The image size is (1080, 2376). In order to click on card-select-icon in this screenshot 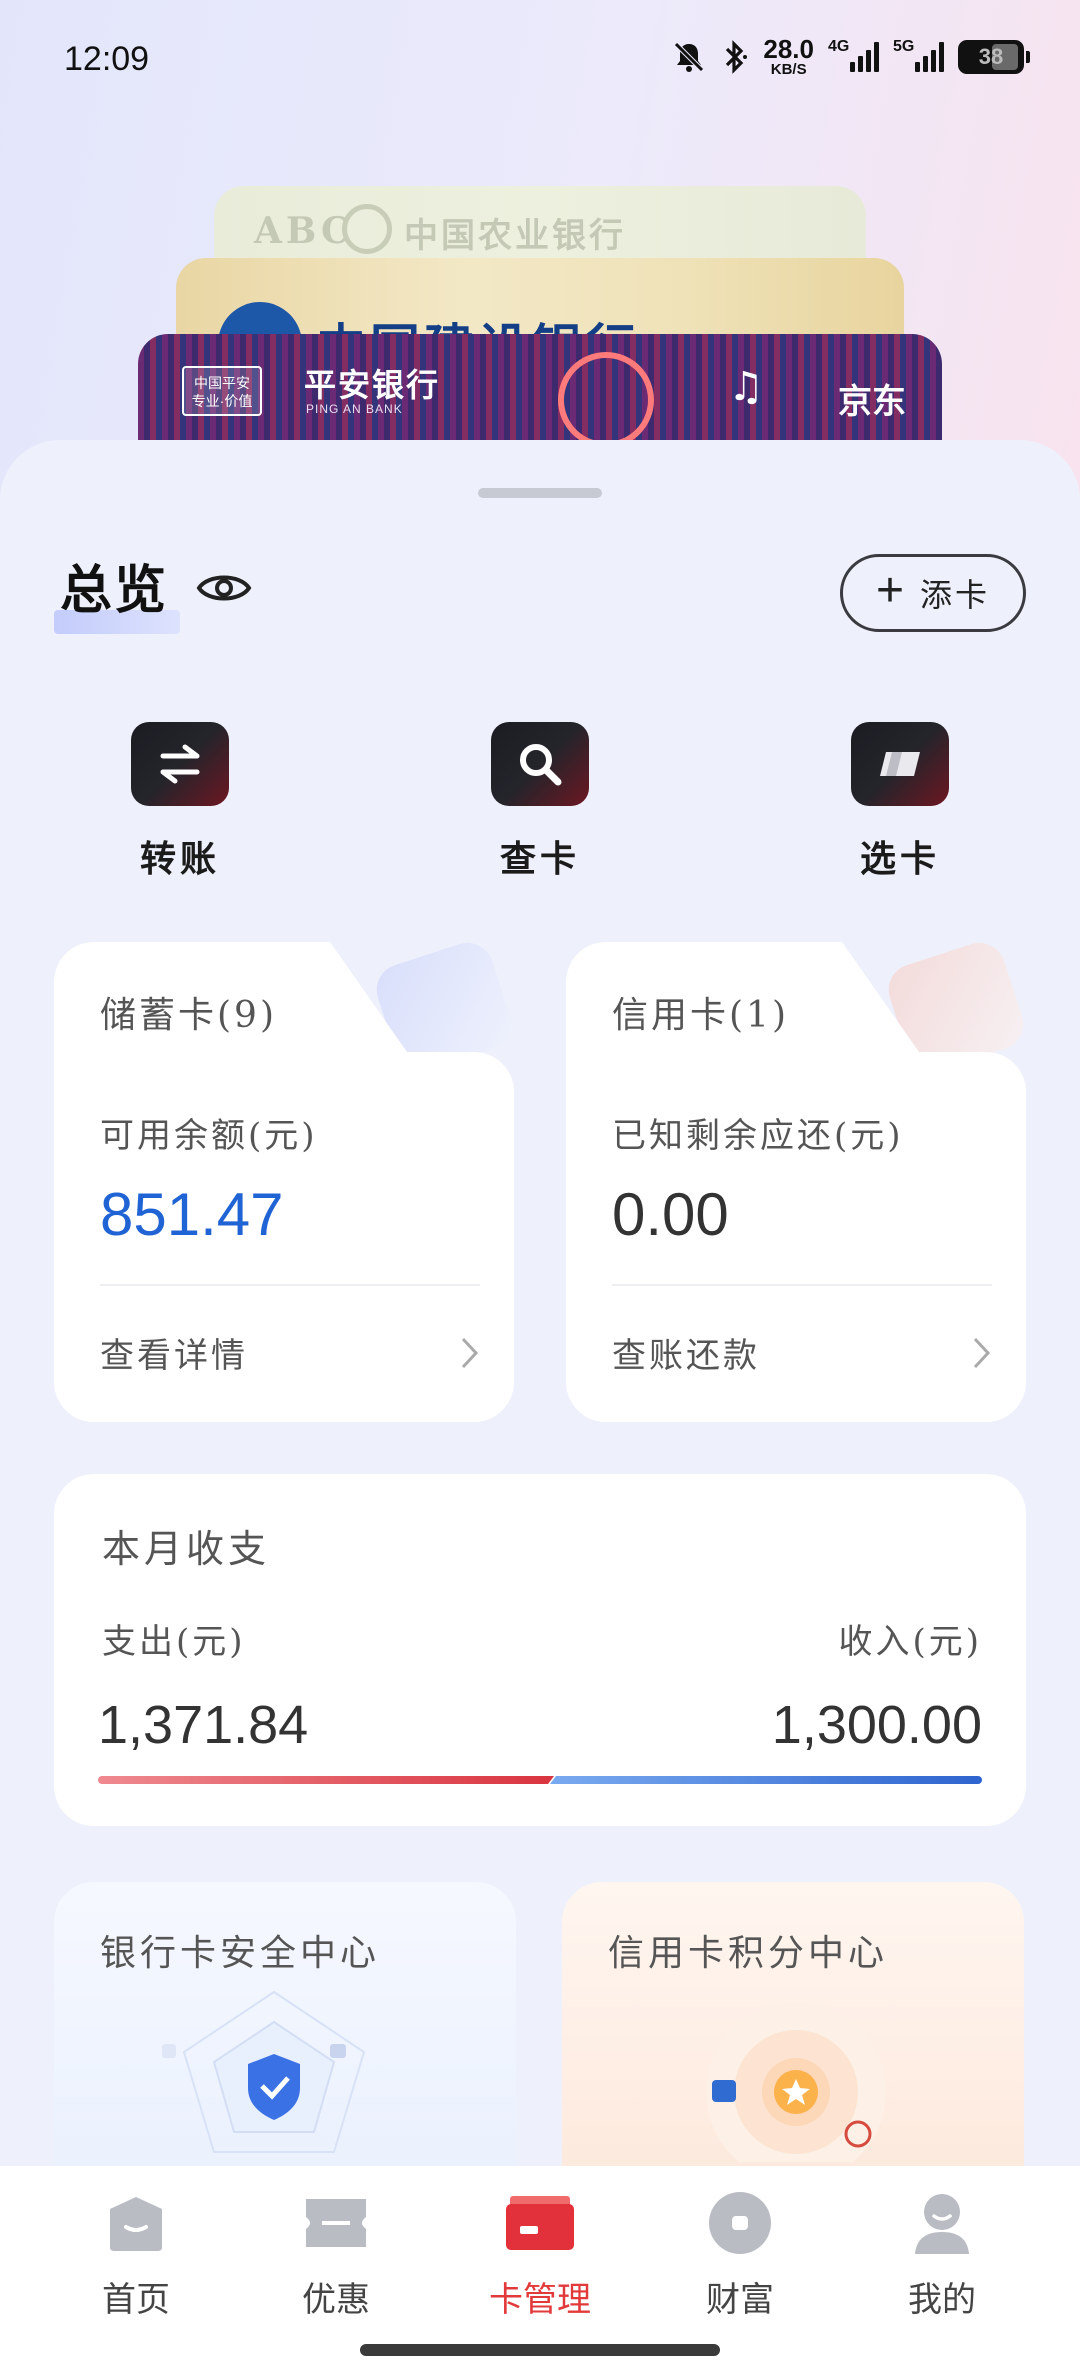, I will do `click(900, 764)`.